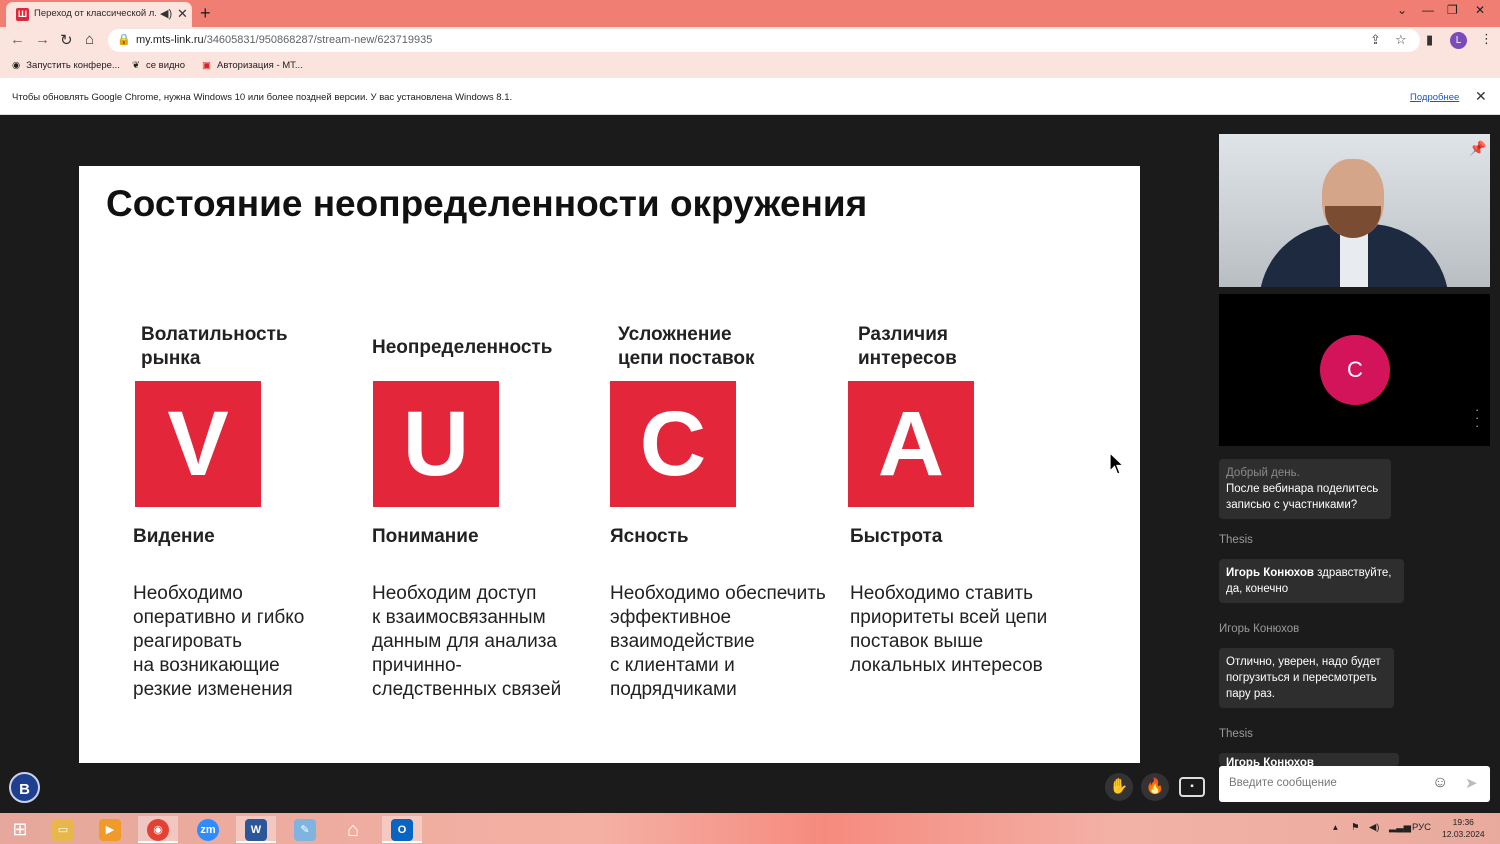 Image resolution: width=1500 pixels, height=844 pixels. Describe the element at coordinates (1440, 783) in the screenshot. I see `emoji-icon: ☺` at that location.